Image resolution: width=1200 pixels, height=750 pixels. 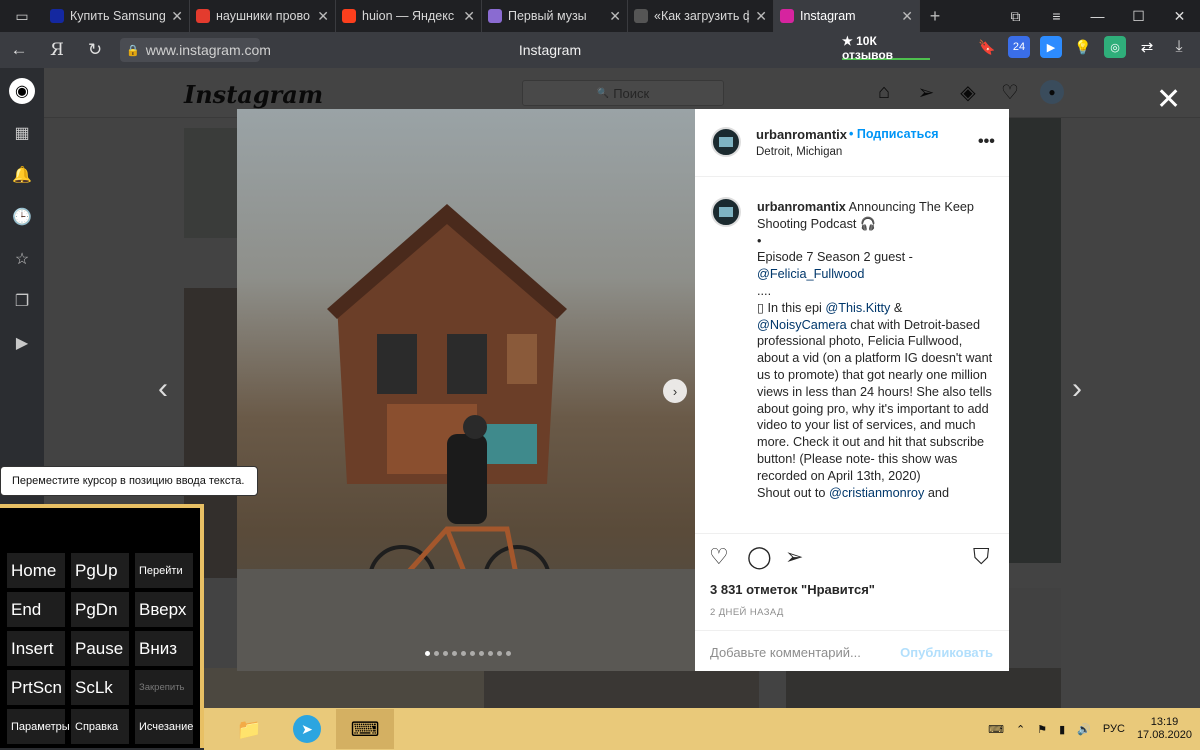 What do you see at coordinates (747, 612) in the screenshot?
I see `post-date: 2 ДНЕЙ НАЗАД` at bounding box center [747, 612].